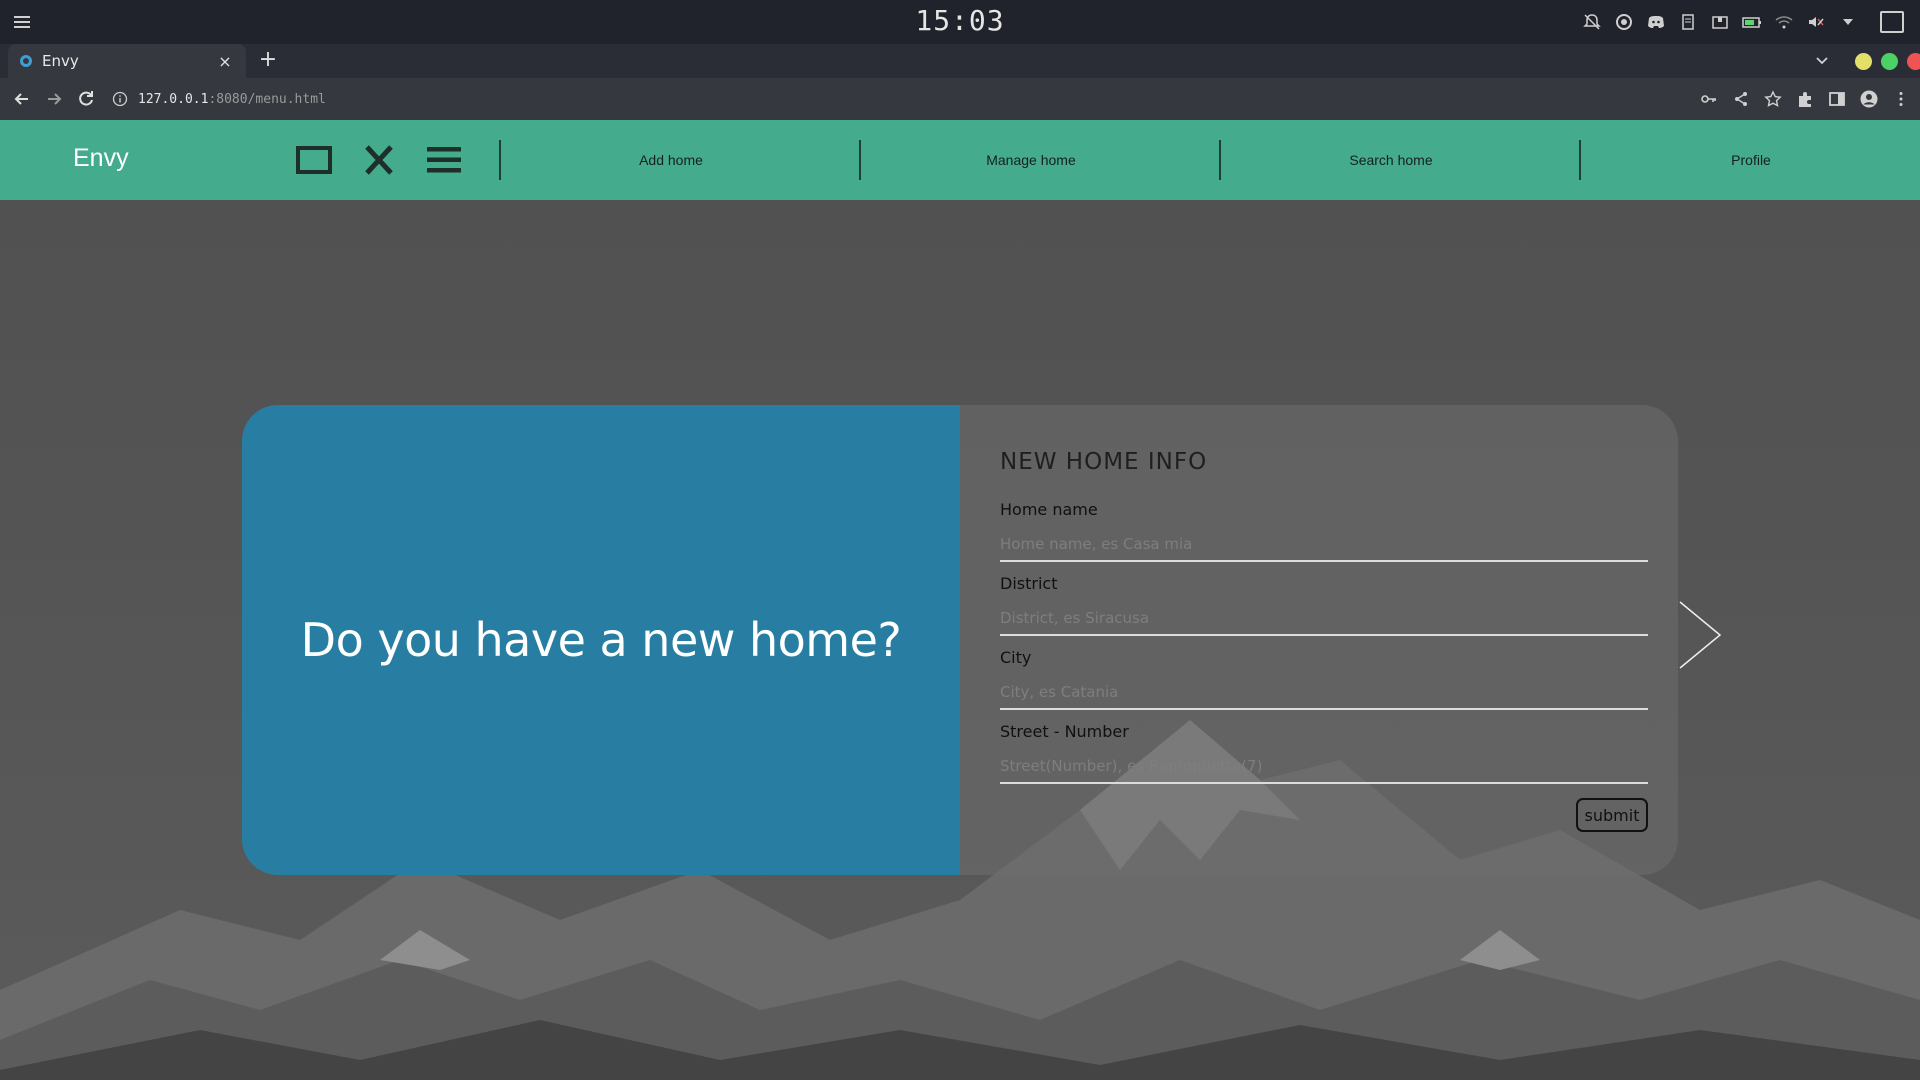 This screenshot has height=1080, width=1920. What do you see at coordinates (1822, 61) in the screenshot?
I see `tab-list-chevron-icon` at bounding box center [1822, 61].